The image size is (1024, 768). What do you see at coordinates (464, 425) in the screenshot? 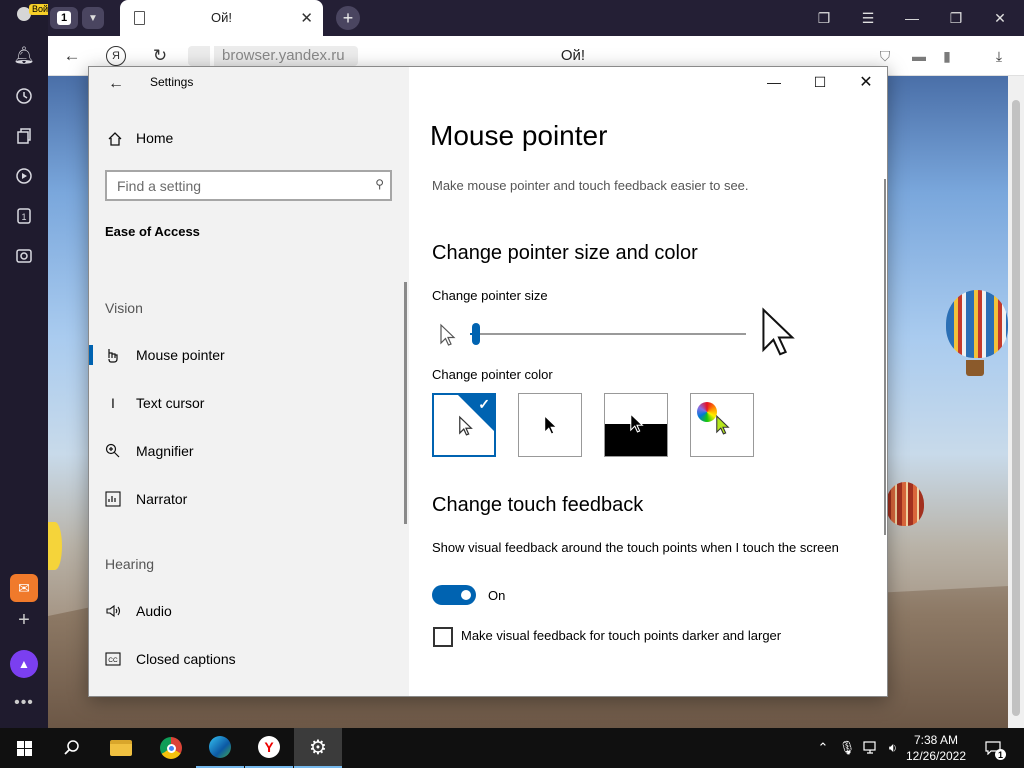
I see `pointer-color-white: ✓` at bounding box center [464, 425].